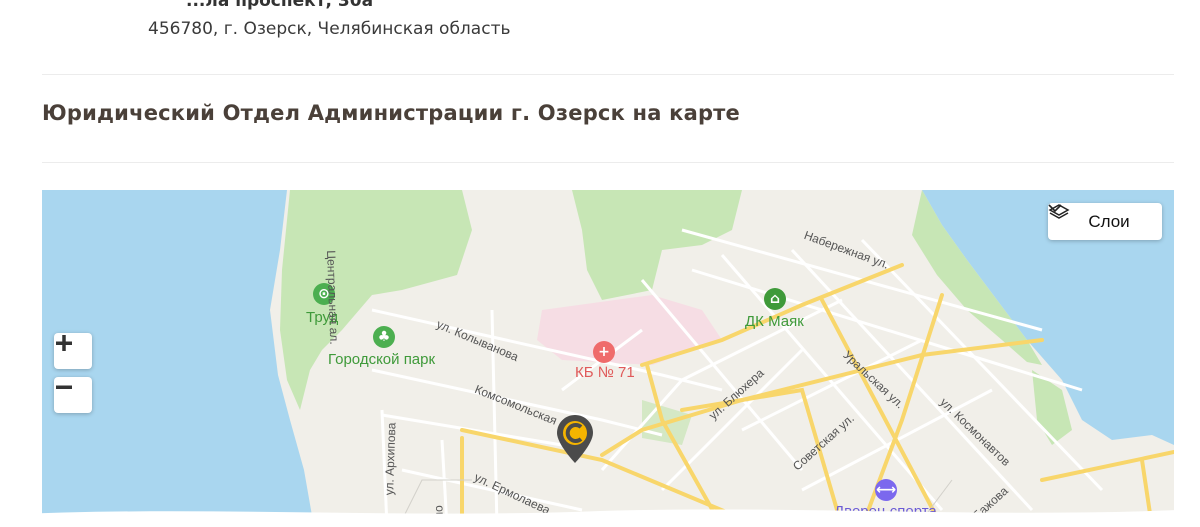 The width and height of the screenshot is (1200, 527). What do you see at coordinates (384, 337) in the screenshot?
I see `tree-icon: ♣` at bounding box center [384, 337].